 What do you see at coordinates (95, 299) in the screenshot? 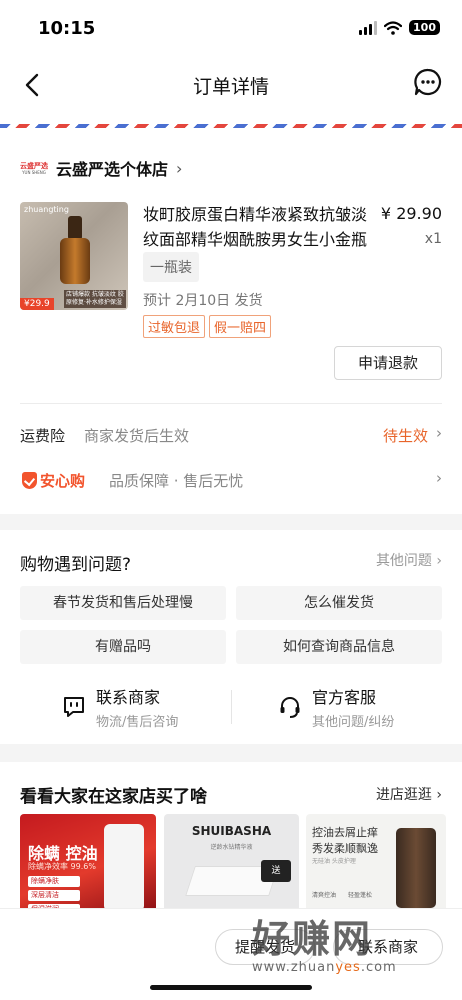
I see `product-image-subtag: 店铺爆款 抗皱淡纹 胶原修复·补水修护保湿` at bounding box center [95, 299].